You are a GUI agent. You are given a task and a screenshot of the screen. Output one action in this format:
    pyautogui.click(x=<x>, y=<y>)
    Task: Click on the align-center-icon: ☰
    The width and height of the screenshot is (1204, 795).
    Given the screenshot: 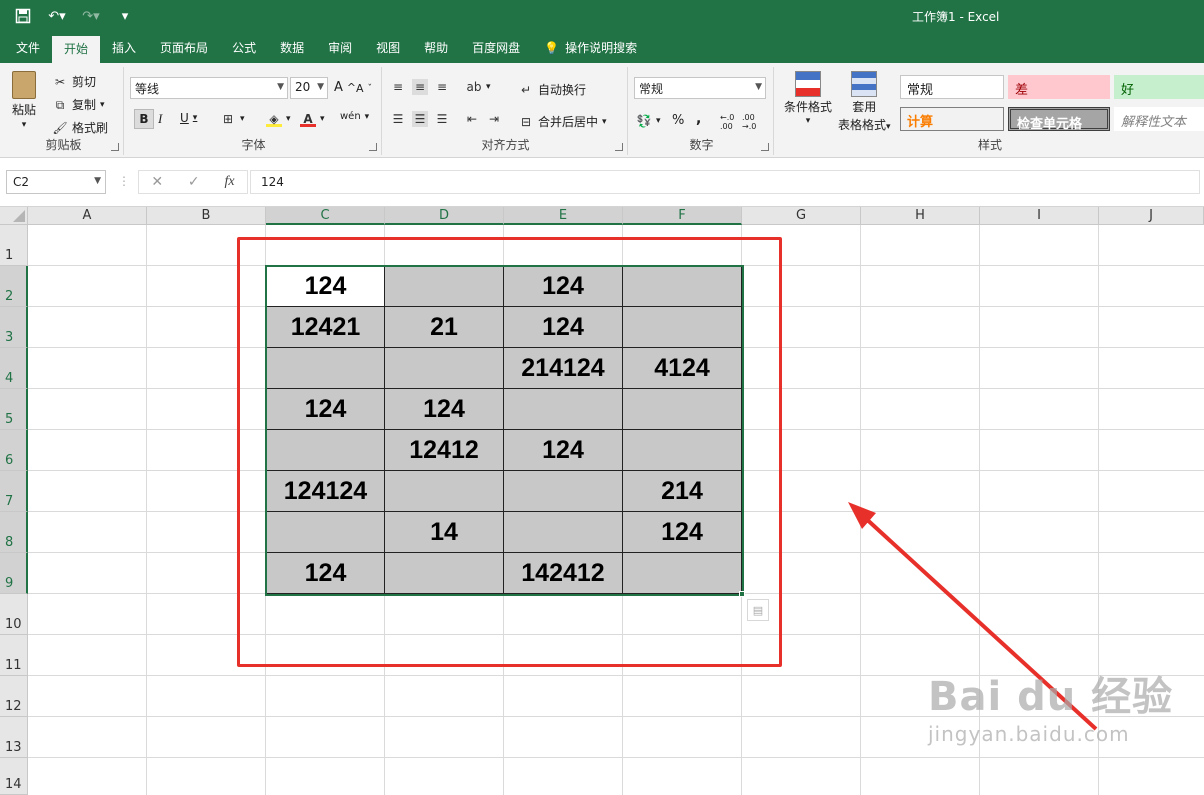 What is the action you would take?
    pyautogui.click(x=420, y=119)
    